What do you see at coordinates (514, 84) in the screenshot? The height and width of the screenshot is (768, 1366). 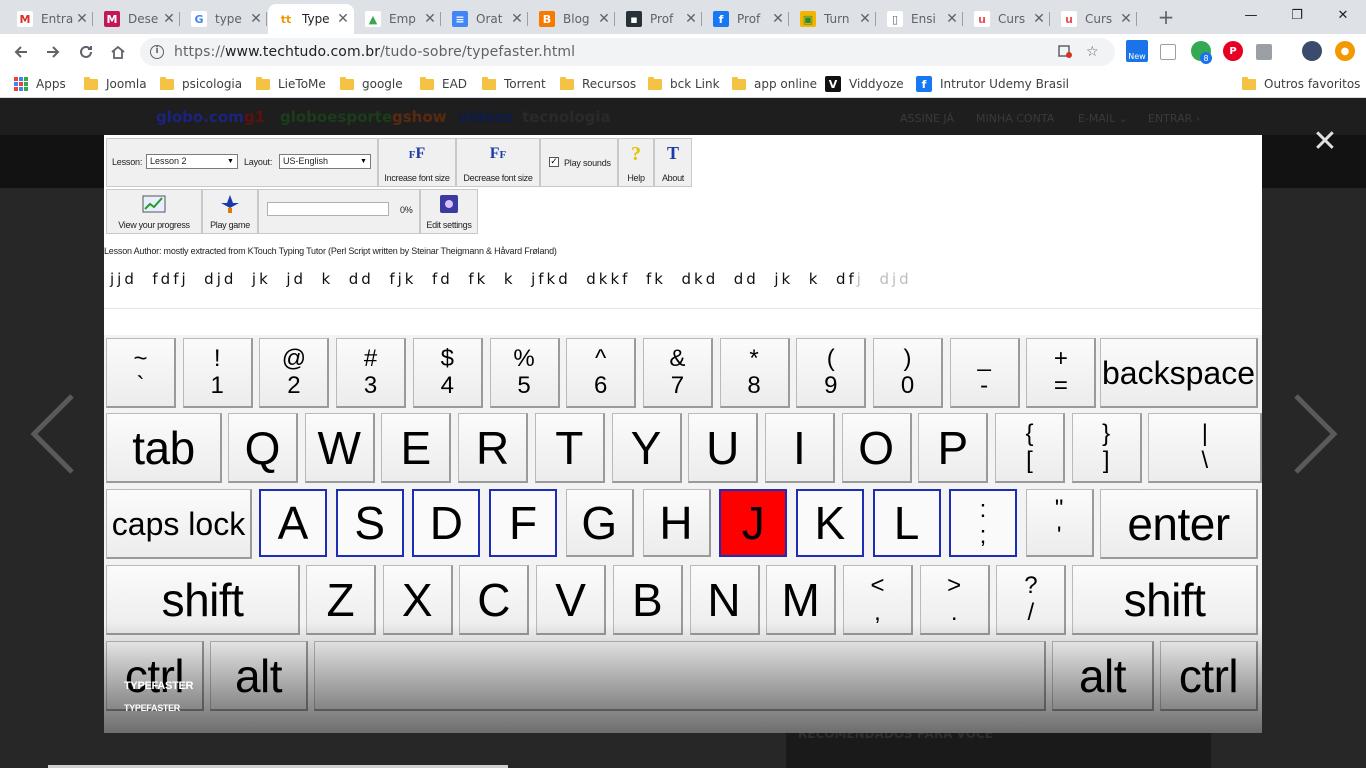 I see `bookmark-item: Torrent` at bounding box center [514, 84].